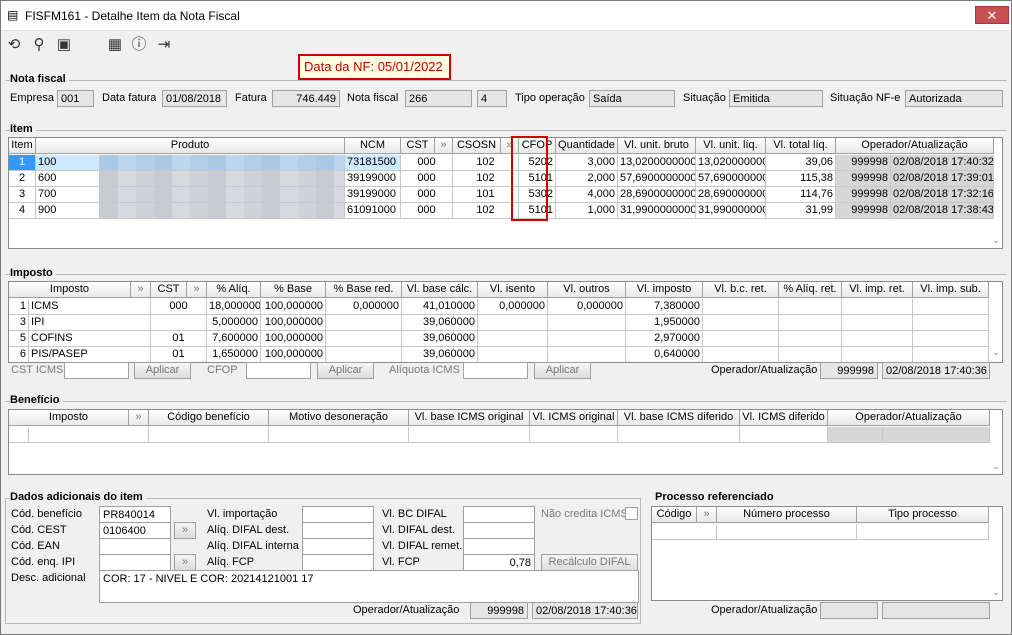 The image size is (1012, 635). What do you see at coordinates (664, 354) in the screenshot?
I see `table-cell: 0,640000` at bounding box center [664, 354].